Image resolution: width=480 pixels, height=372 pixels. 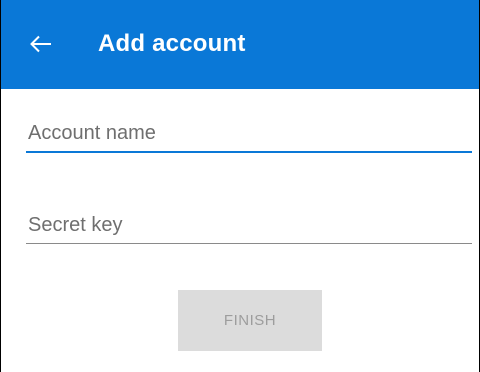 I want to click on account-name-input, so click(x=249, y=136).